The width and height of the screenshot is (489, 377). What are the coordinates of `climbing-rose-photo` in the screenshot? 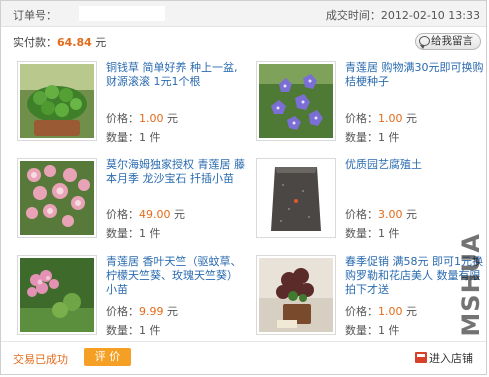 It's located at (57, 198).